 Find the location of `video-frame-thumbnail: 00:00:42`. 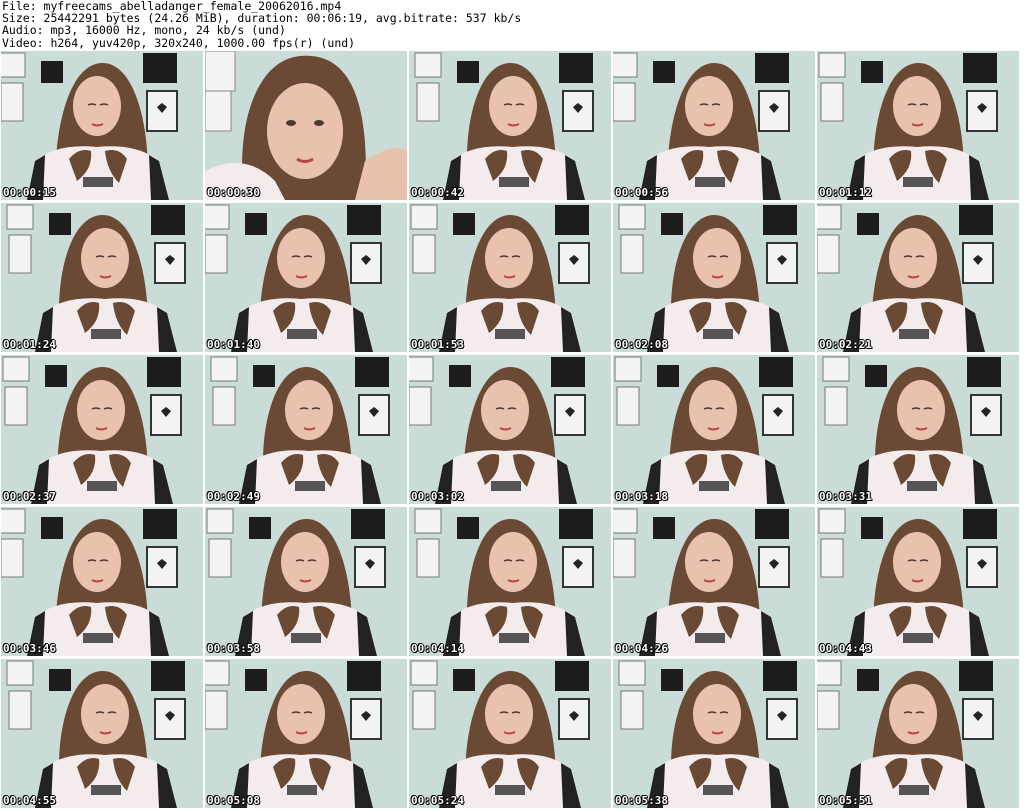

video-frame-thumbnail: 00:00:42 is located at coordinates (510, 125).